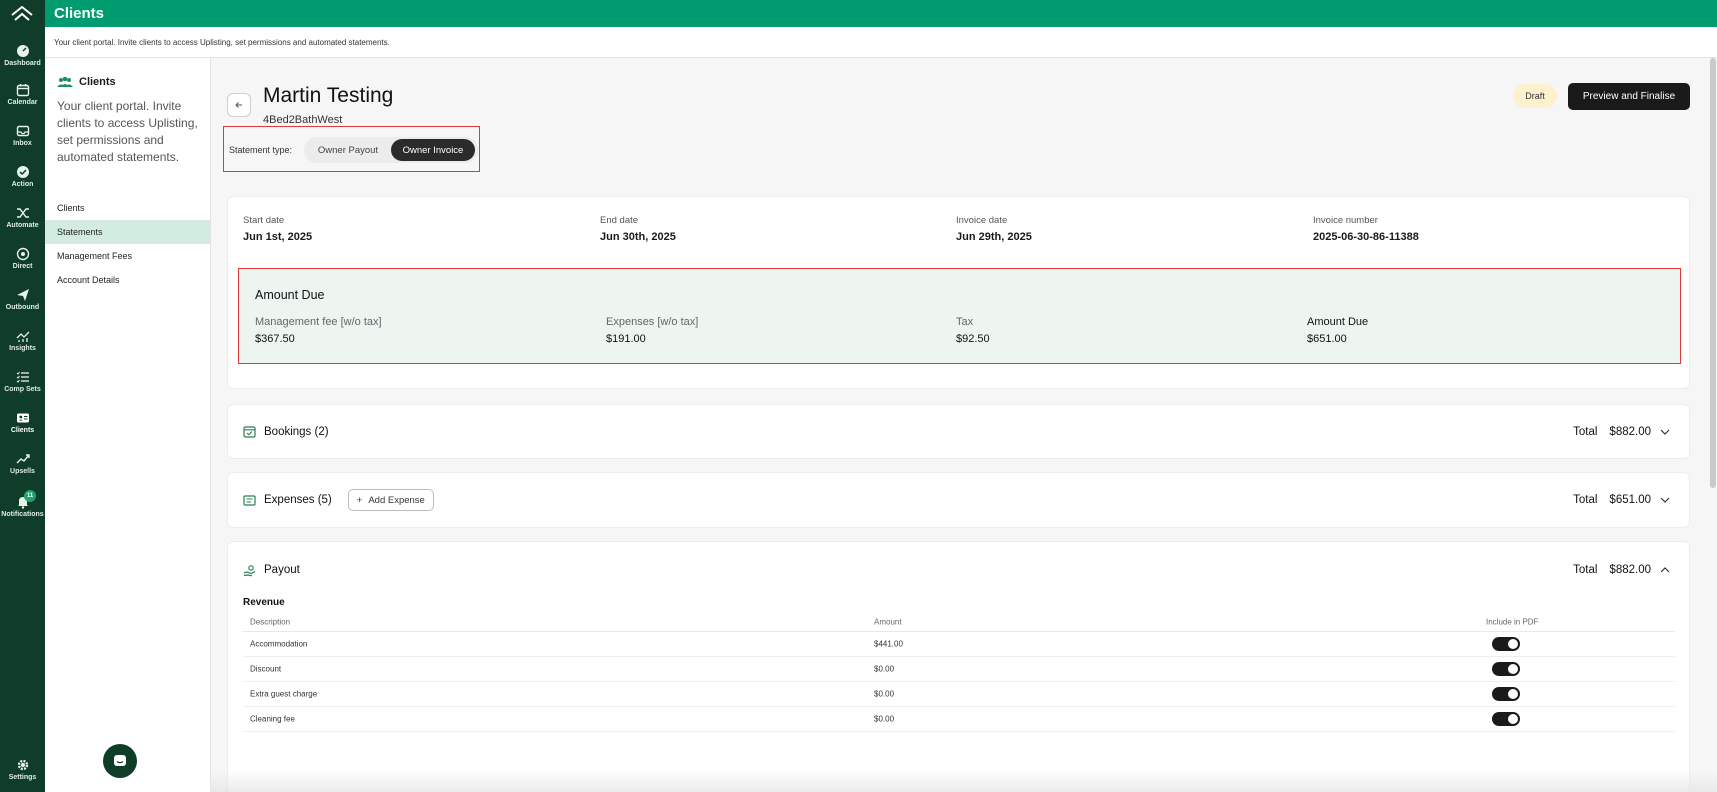 This screenshot has width=1717, height=792. What do you see at coordinates (959, 719) in the screenshot?
I see `table-row: Cleaning fee $0.00` at bounding box center [959, 719].